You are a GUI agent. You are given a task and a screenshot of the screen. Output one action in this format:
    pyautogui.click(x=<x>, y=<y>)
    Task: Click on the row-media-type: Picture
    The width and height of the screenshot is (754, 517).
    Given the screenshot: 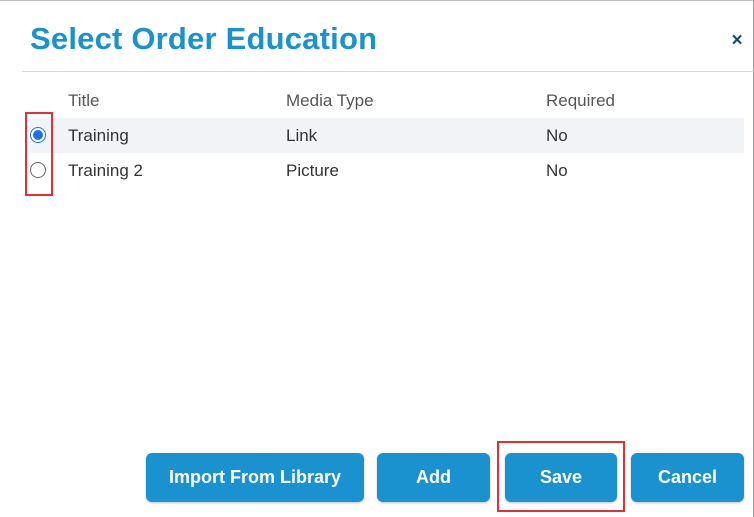 What is the action you would take?
    pyautogui.click(x=312, y=170)
    